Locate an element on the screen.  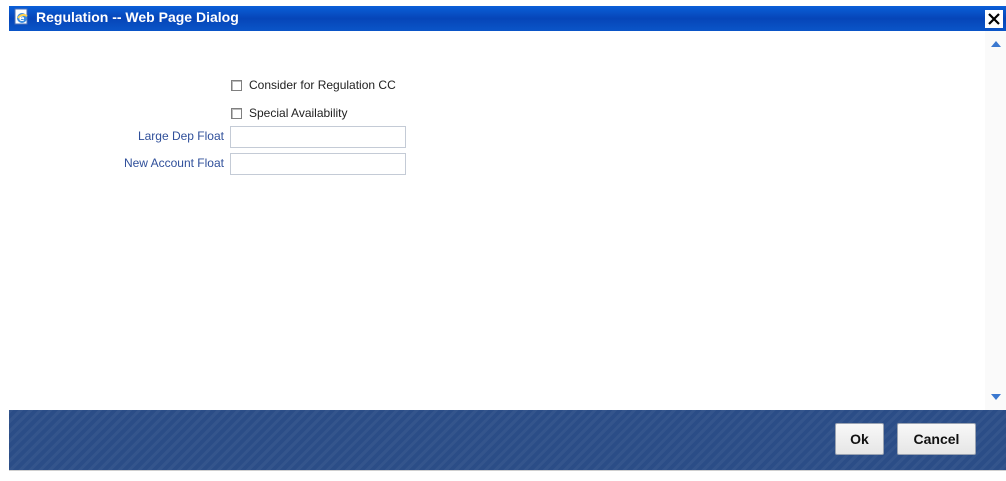
consider-regulation-cc-checkbox is located at coordinates (236, 85).